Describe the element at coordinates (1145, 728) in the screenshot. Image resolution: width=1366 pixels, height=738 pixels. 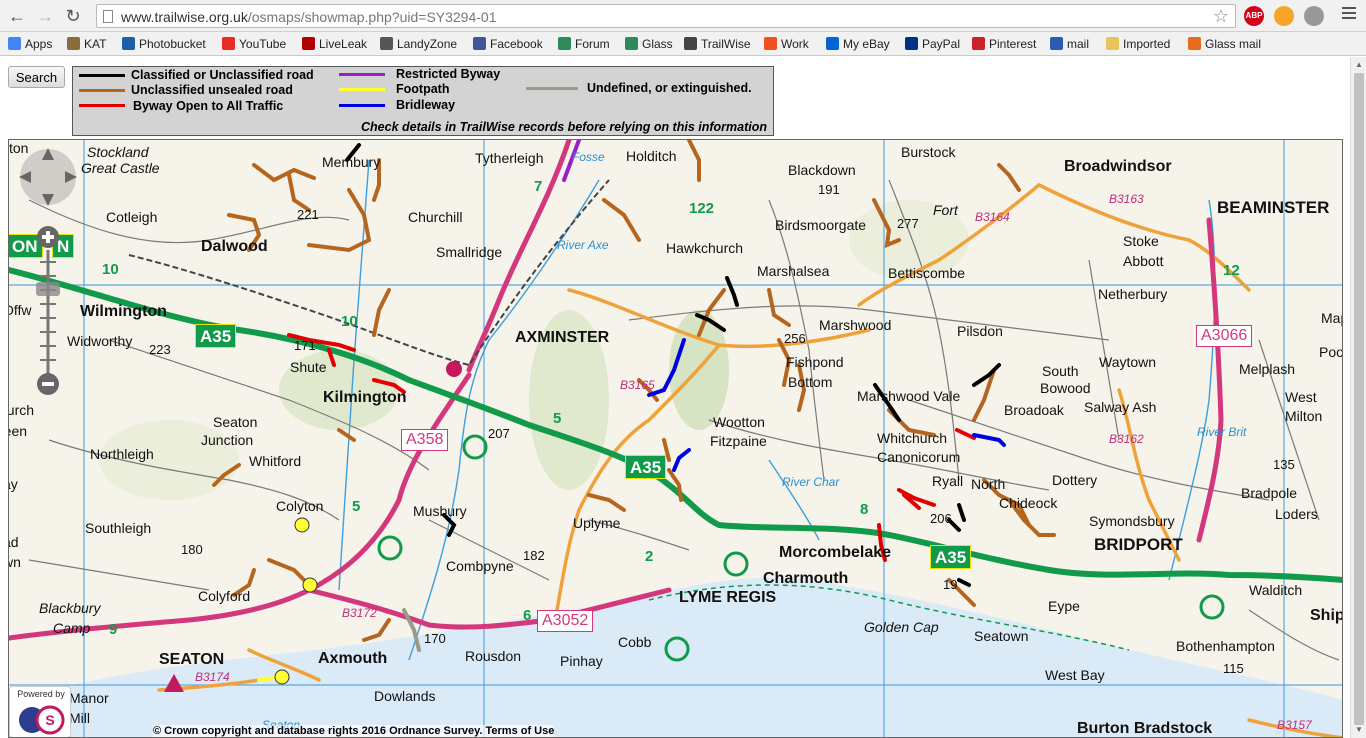
I see `place-label: Burton Bradstock` at that location.